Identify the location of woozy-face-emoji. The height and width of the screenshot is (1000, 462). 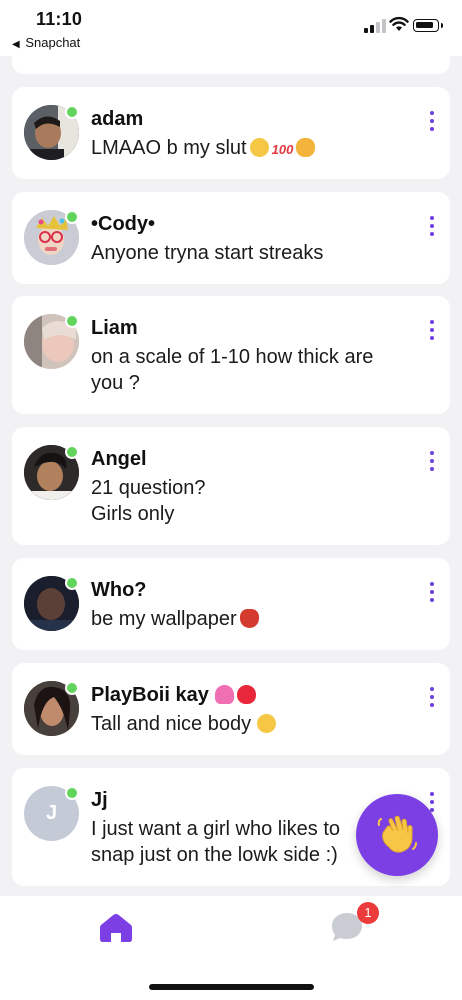
(267, 723).